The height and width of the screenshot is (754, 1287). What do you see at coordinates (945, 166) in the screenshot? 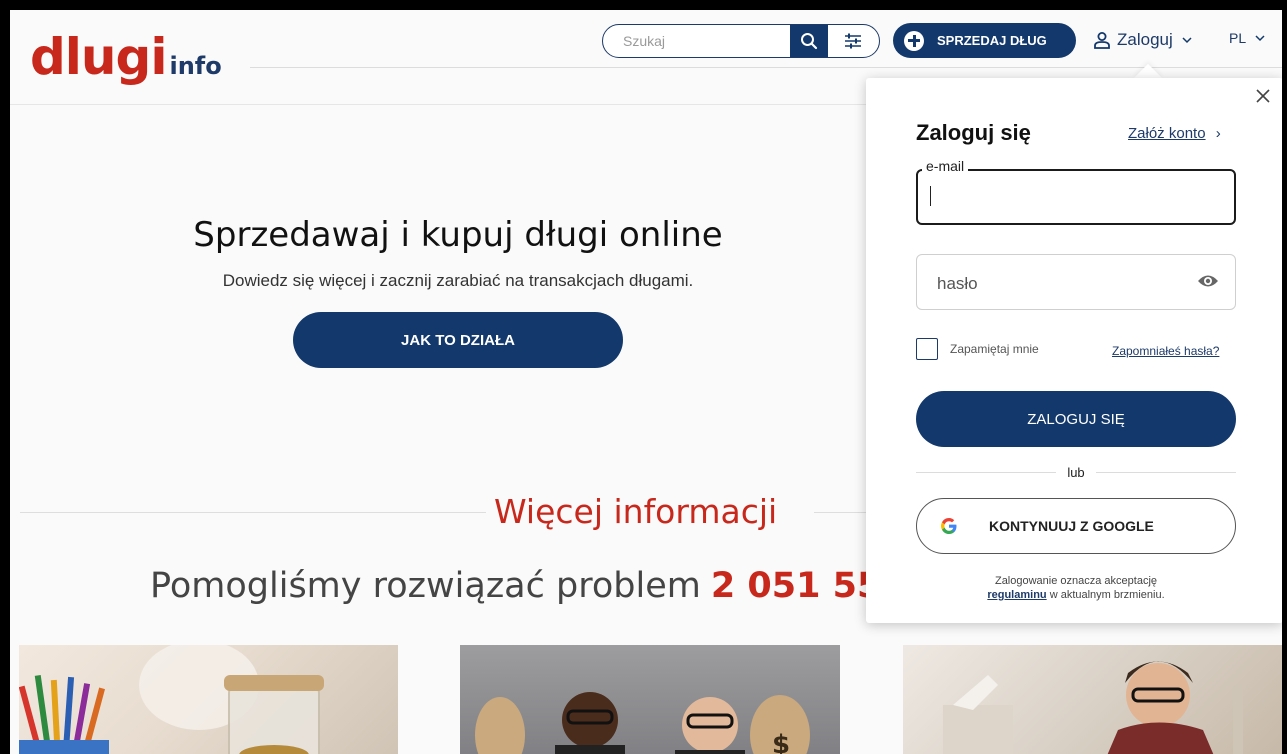
I see `email-label: e-mail` at bounding box center [945, 166].